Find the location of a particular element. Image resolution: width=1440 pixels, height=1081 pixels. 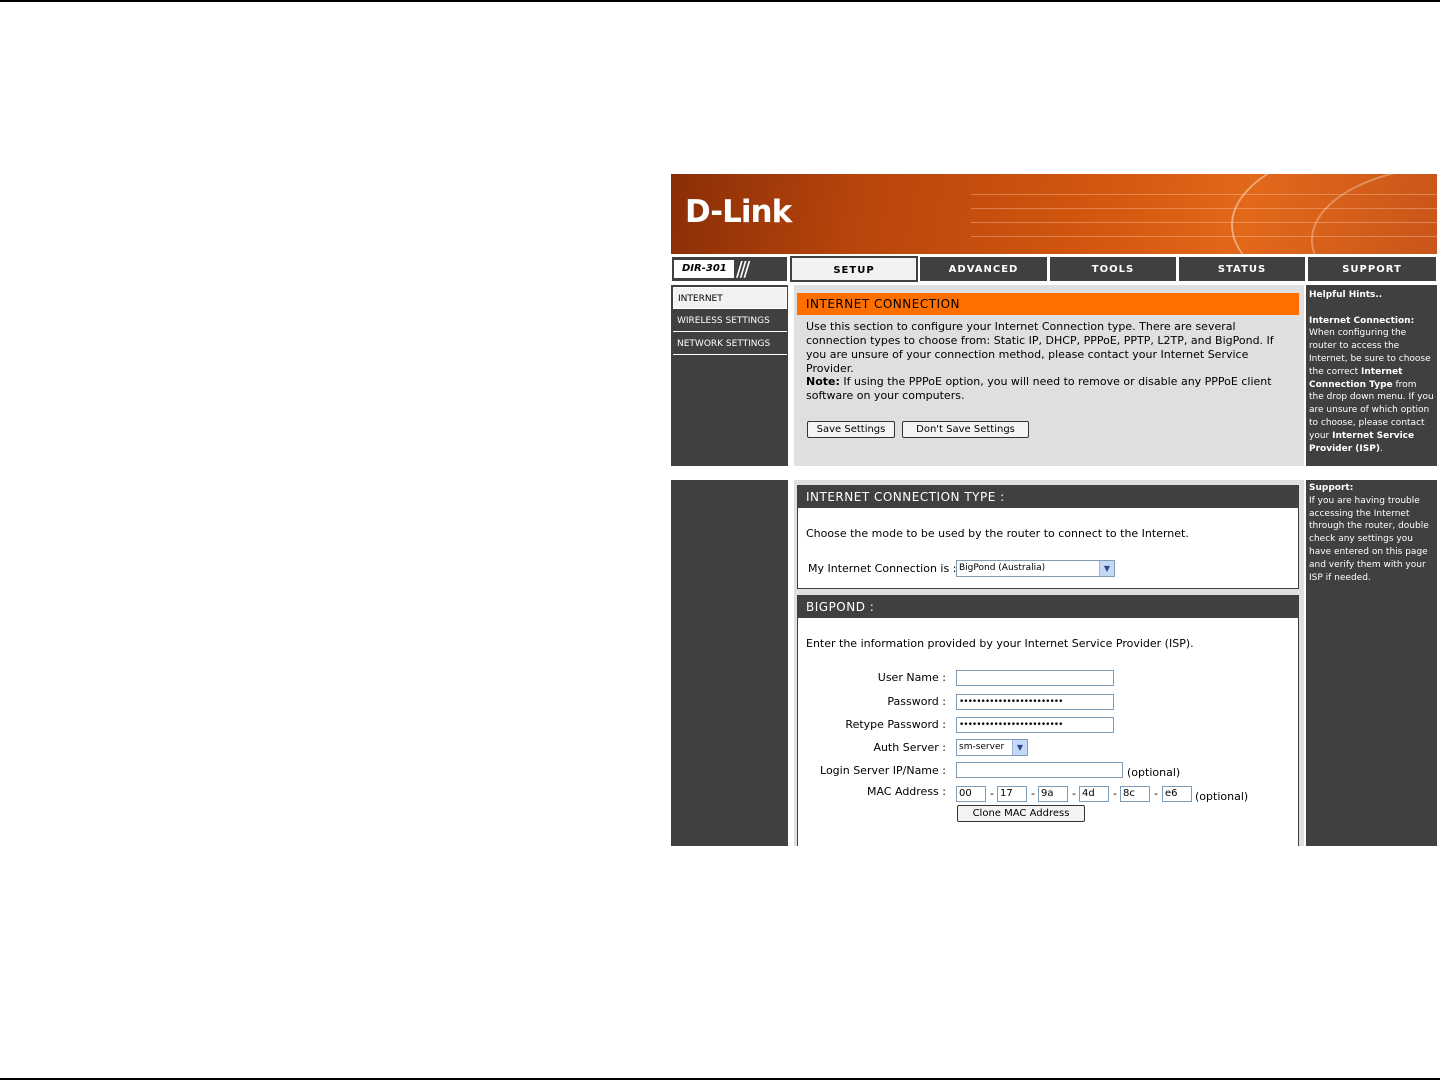

mac-octet-2: 17 is located at coordinates (1012, 794).